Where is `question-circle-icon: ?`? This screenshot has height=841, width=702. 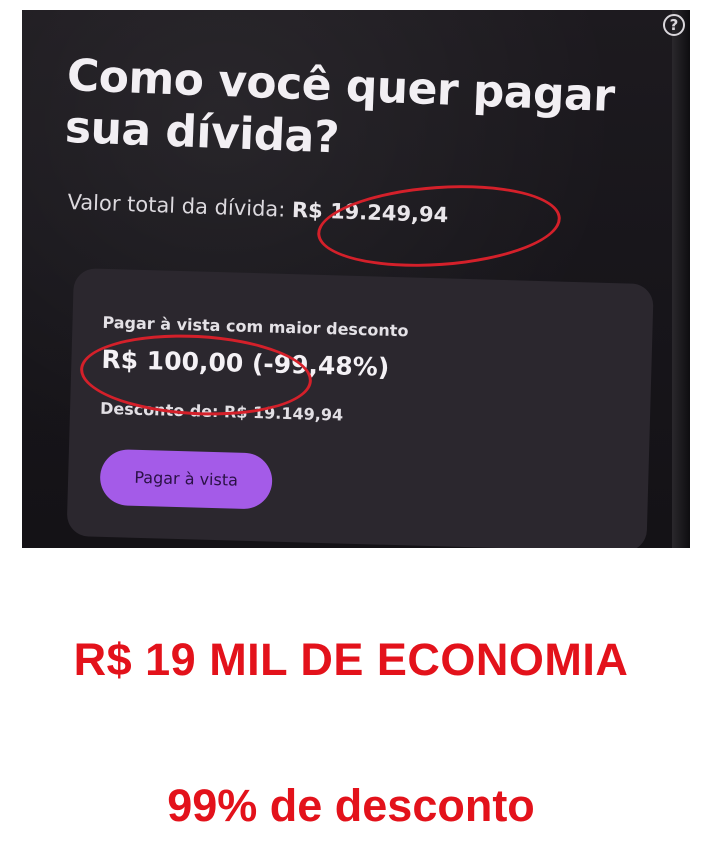
question-circle-icon: ? is located at coordinates (674, 25).